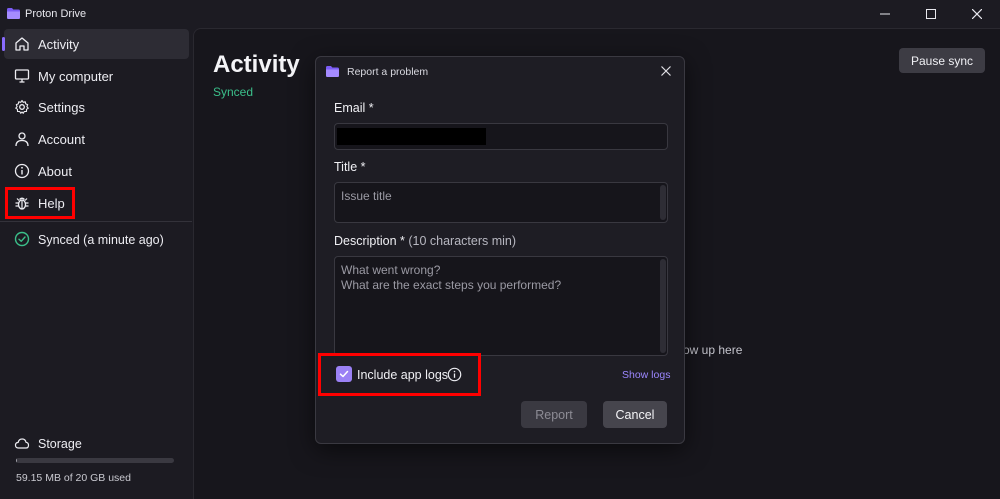 This screenshot has height=499, width=1000. Describe the element at coordinates (369, 241) in the screenshot. I see `description-label-text: Description *` at that location.